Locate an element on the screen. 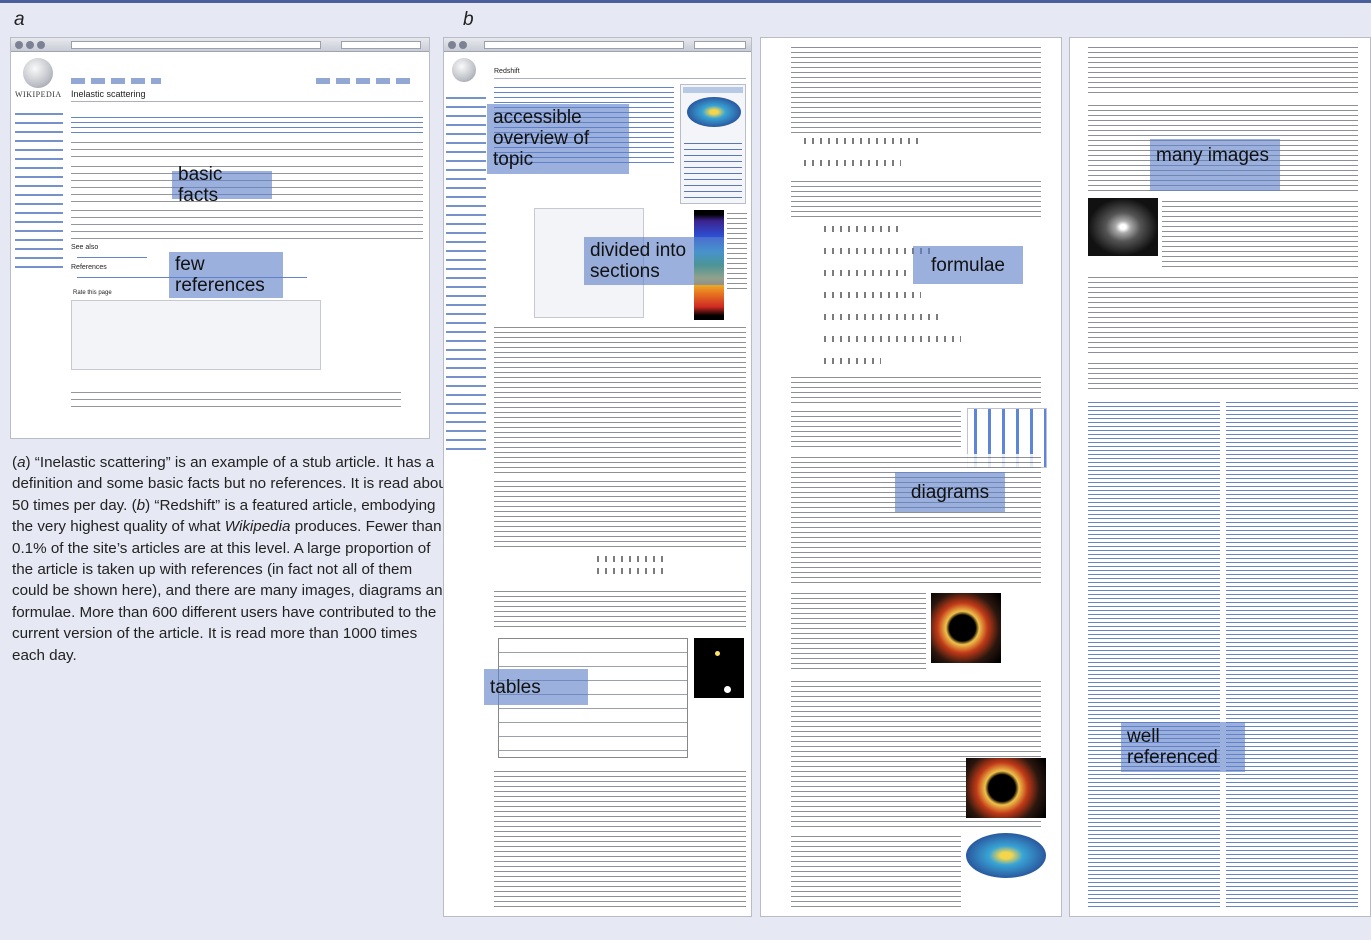 The height and width of the screenshot is (940, 1371). doppler-section is located at coordinates (620, 838).